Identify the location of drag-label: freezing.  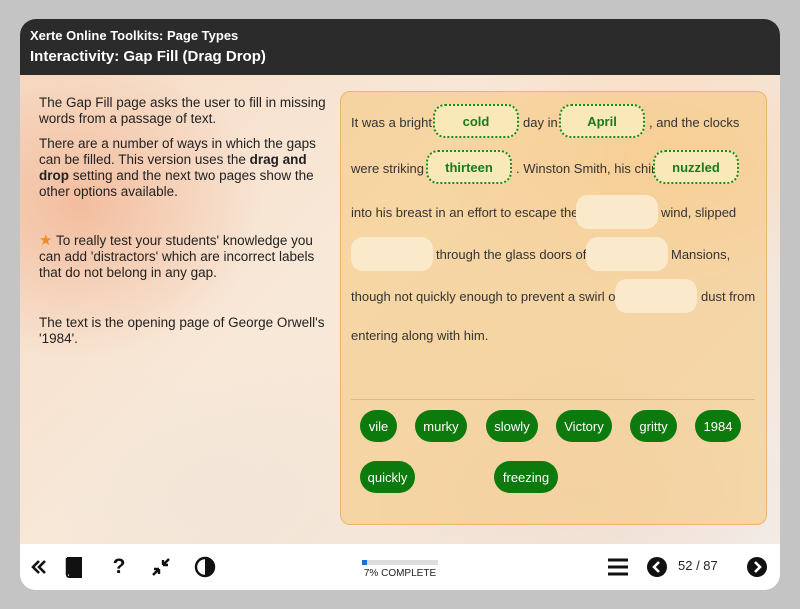
(526, 477).